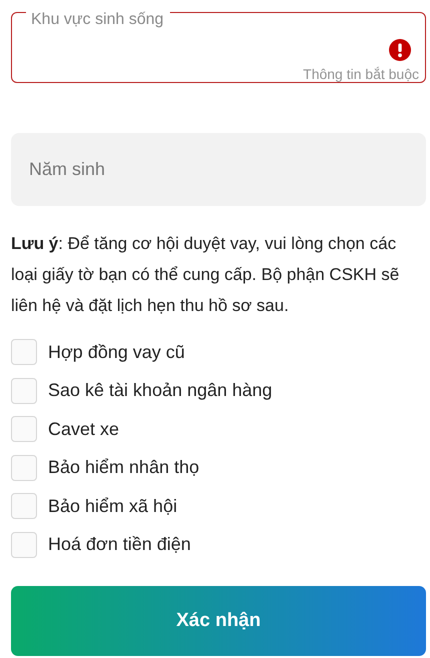 This screenshot has height=658, width=430. I want to click on checkbox-label: Bảo hiểm xã hội, so click(113, 506).